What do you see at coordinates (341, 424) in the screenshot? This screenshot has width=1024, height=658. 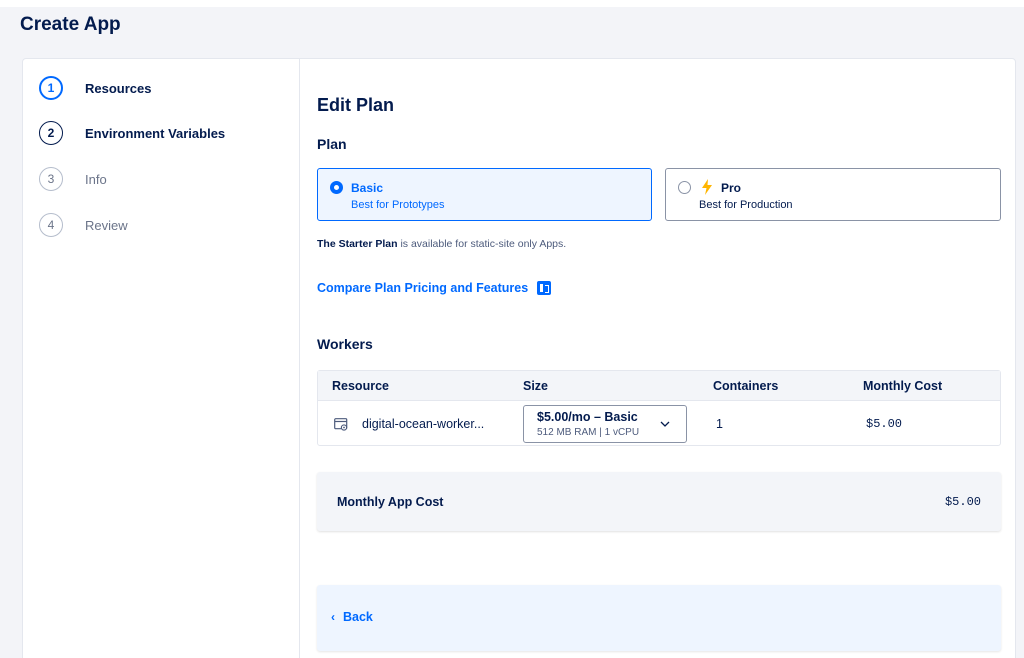 I see `worker-resource-icon` at bounding box center [341, 424].